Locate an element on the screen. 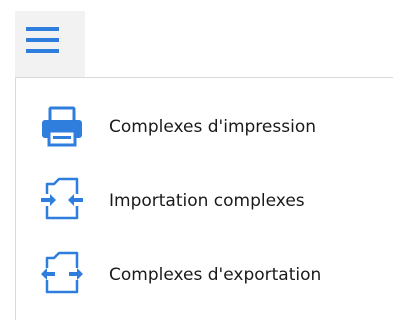 The image size is (393, 320). import-icon is located at coordinates (62, 198).